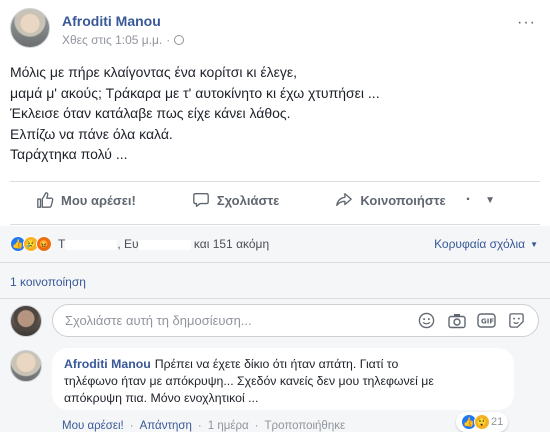 The width and height of the screenshot is (550, 432). I want to click on gif-icon: GIF, so click(486, 320).